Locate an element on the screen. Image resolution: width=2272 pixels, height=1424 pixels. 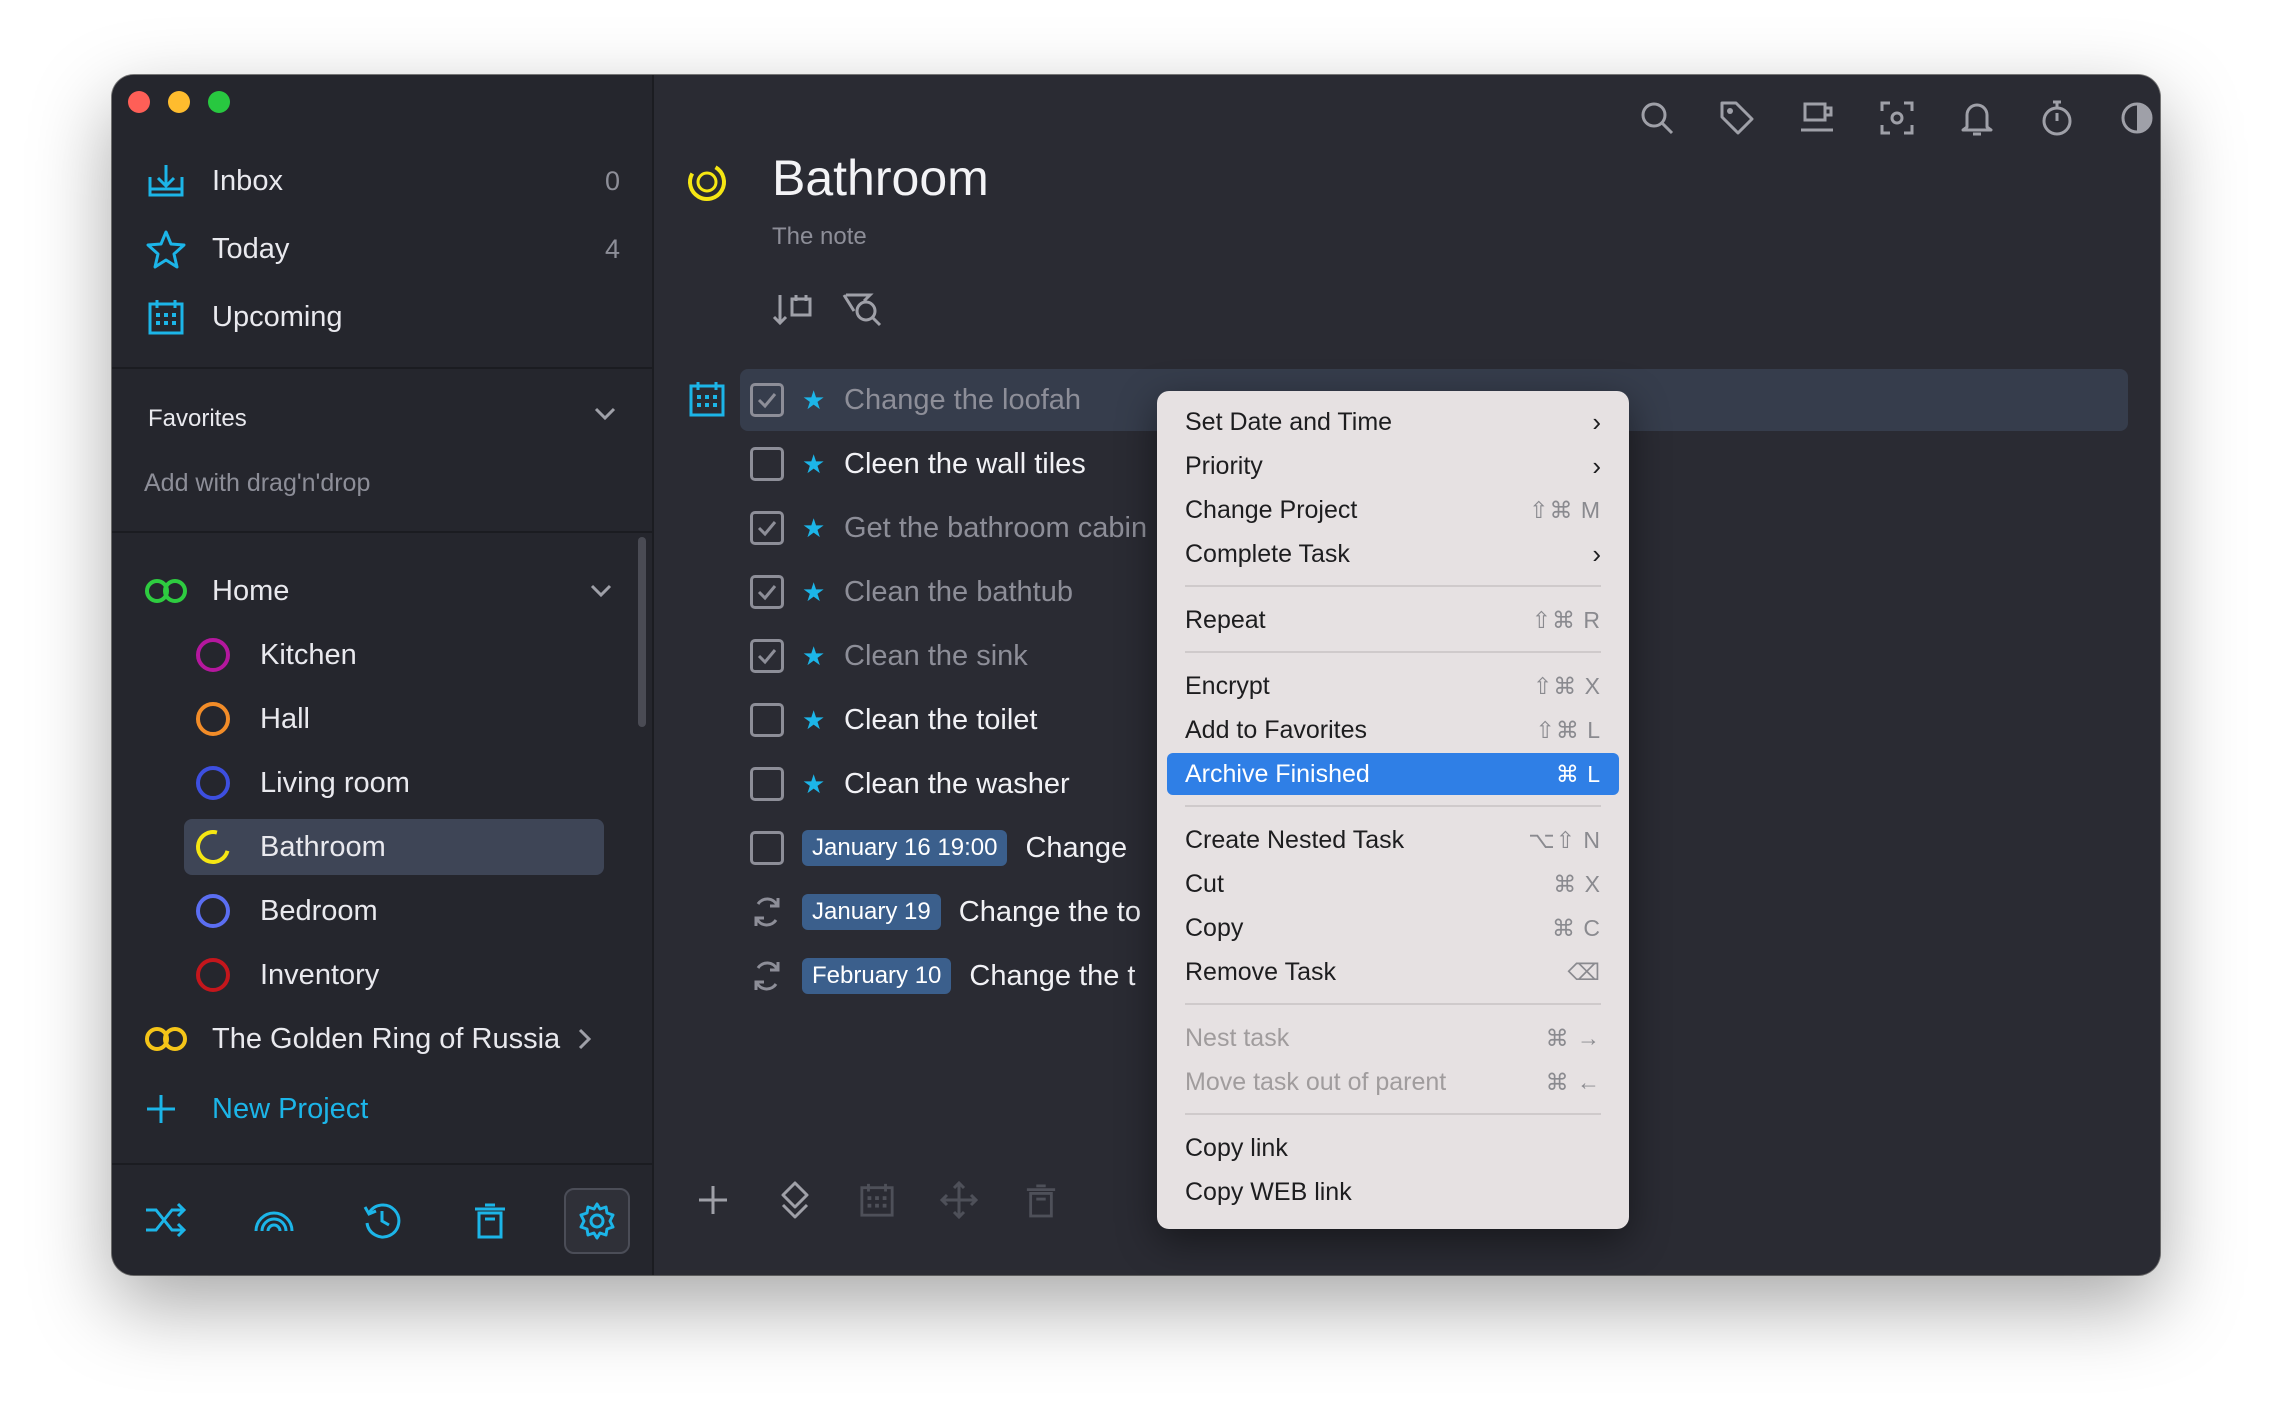
chevron-right-icon is located at coordinates (584, 1039).